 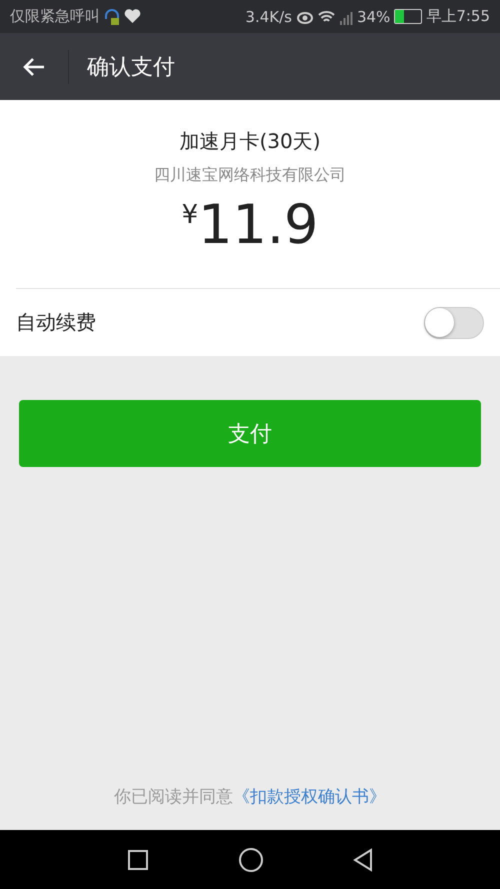 I want to click on battery-icon, so click(x=408, y=16).